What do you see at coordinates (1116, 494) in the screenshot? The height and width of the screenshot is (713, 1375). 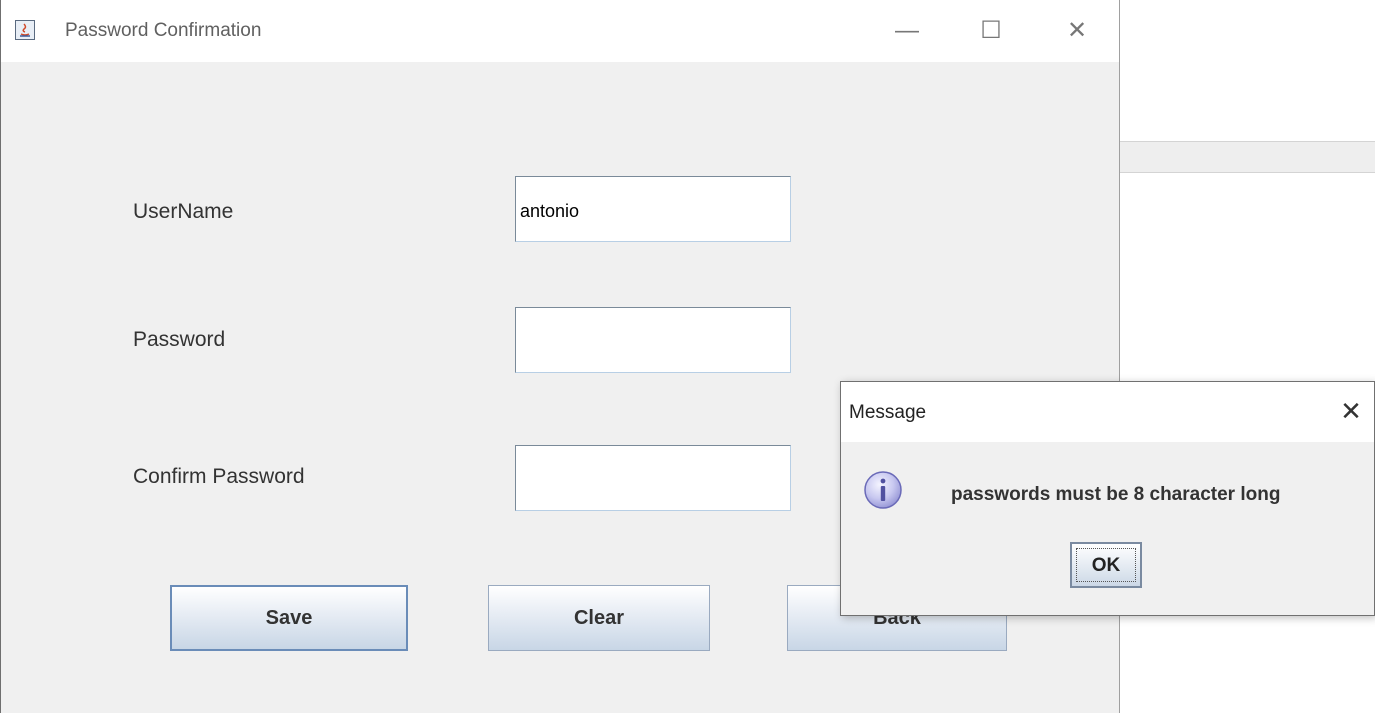 I see `dialog-message: passwords must be 8 character long` at bounding box center [1116, 494].